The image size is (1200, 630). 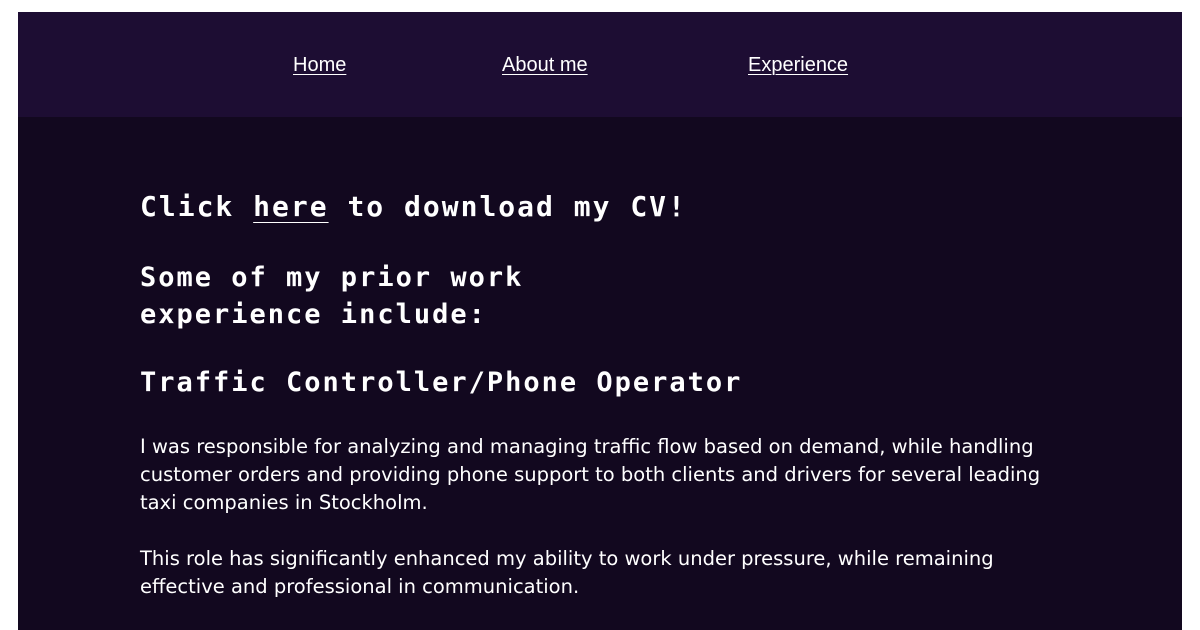 I want to click on nav-link-experience: Experience, so click(x=798, y=65).